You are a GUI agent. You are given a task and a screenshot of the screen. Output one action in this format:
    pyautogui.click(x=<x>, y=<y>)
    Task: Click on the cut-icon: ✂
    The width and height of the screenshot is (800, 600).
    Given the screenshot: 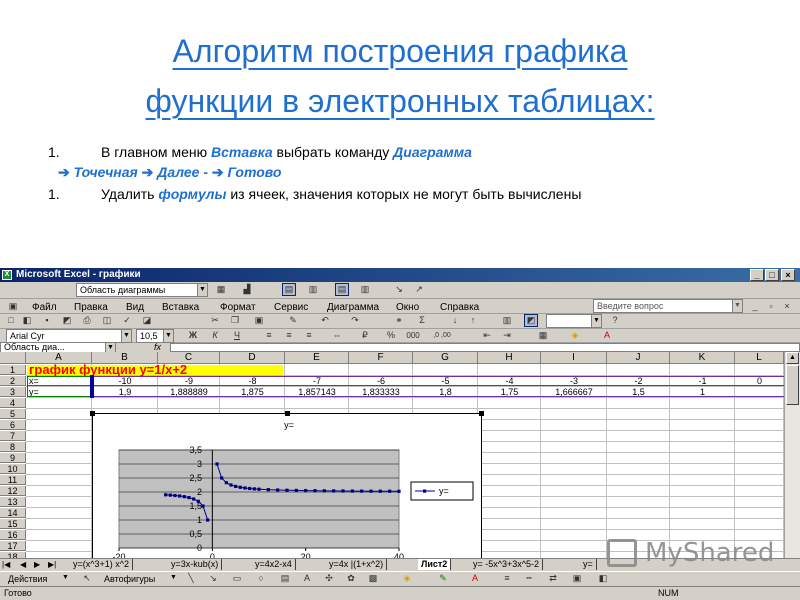 What is the action you would take?
    pyautogui.click(x=215, y=320)
    